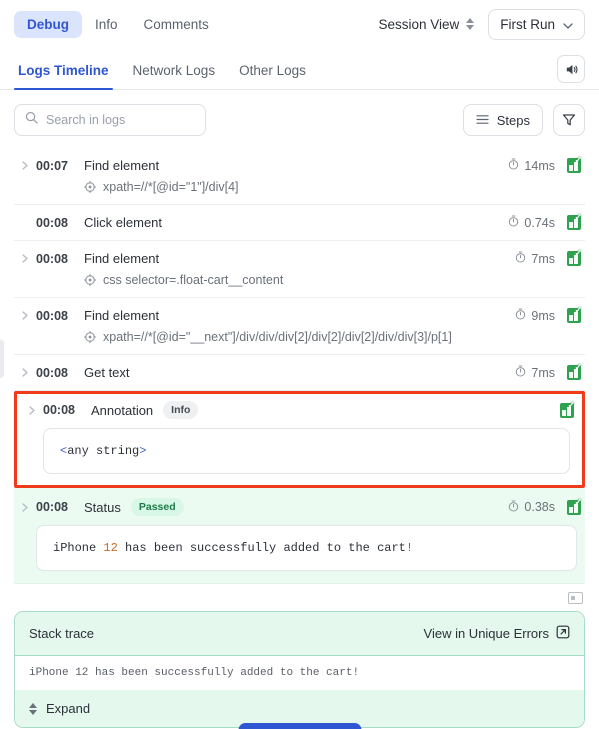 The height and width of the screenshot is (729, 599). I want to click on tab-logs-timeline: Logs Timeline, so click(67, 76).